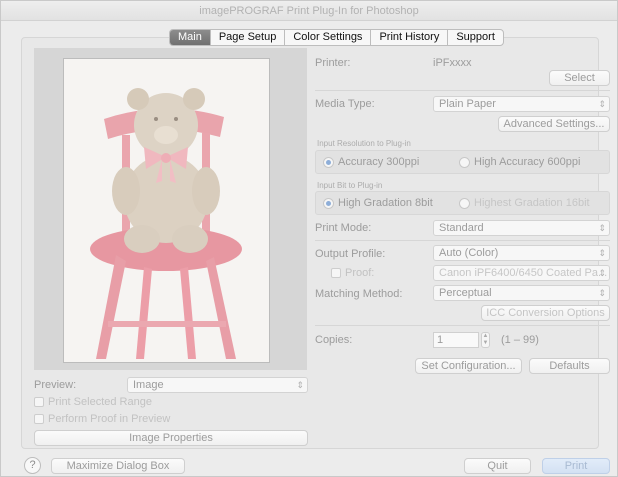 The width and height of the screenshot is (618, 477). I want to click on matching-method-select: Perceptual ⇕, so click(521, 293).